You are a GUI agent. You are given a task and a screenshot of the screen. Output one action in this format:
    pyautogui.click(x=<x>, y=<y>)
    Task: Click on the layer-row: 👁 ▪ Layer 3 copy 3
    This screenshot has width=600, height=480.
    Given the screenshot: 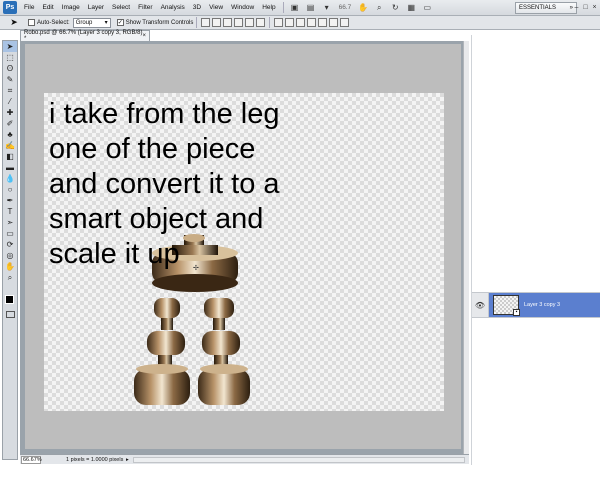 What is the action you would take?
    pyautogui.click(x=536, y=305)
    